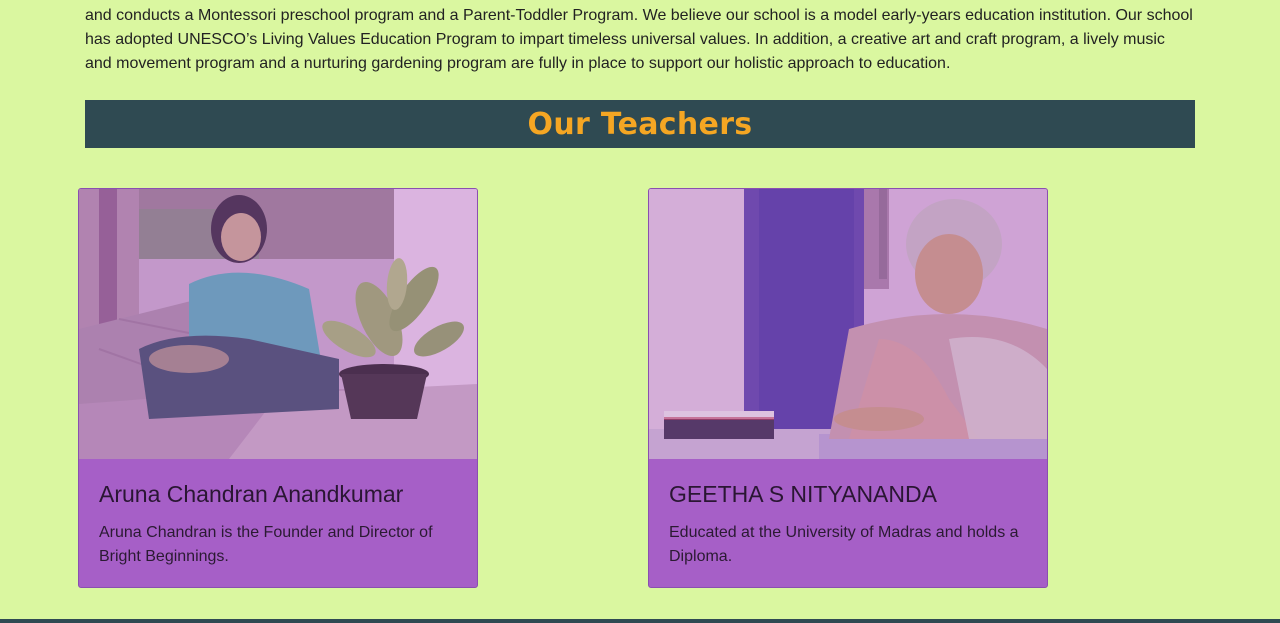 This screenshot has width=1280, height=623. Describe the element at coordinates (251, 494) in the screenshot. I see `teacher-name: Aruna Chandran Anandkumar` at that location.